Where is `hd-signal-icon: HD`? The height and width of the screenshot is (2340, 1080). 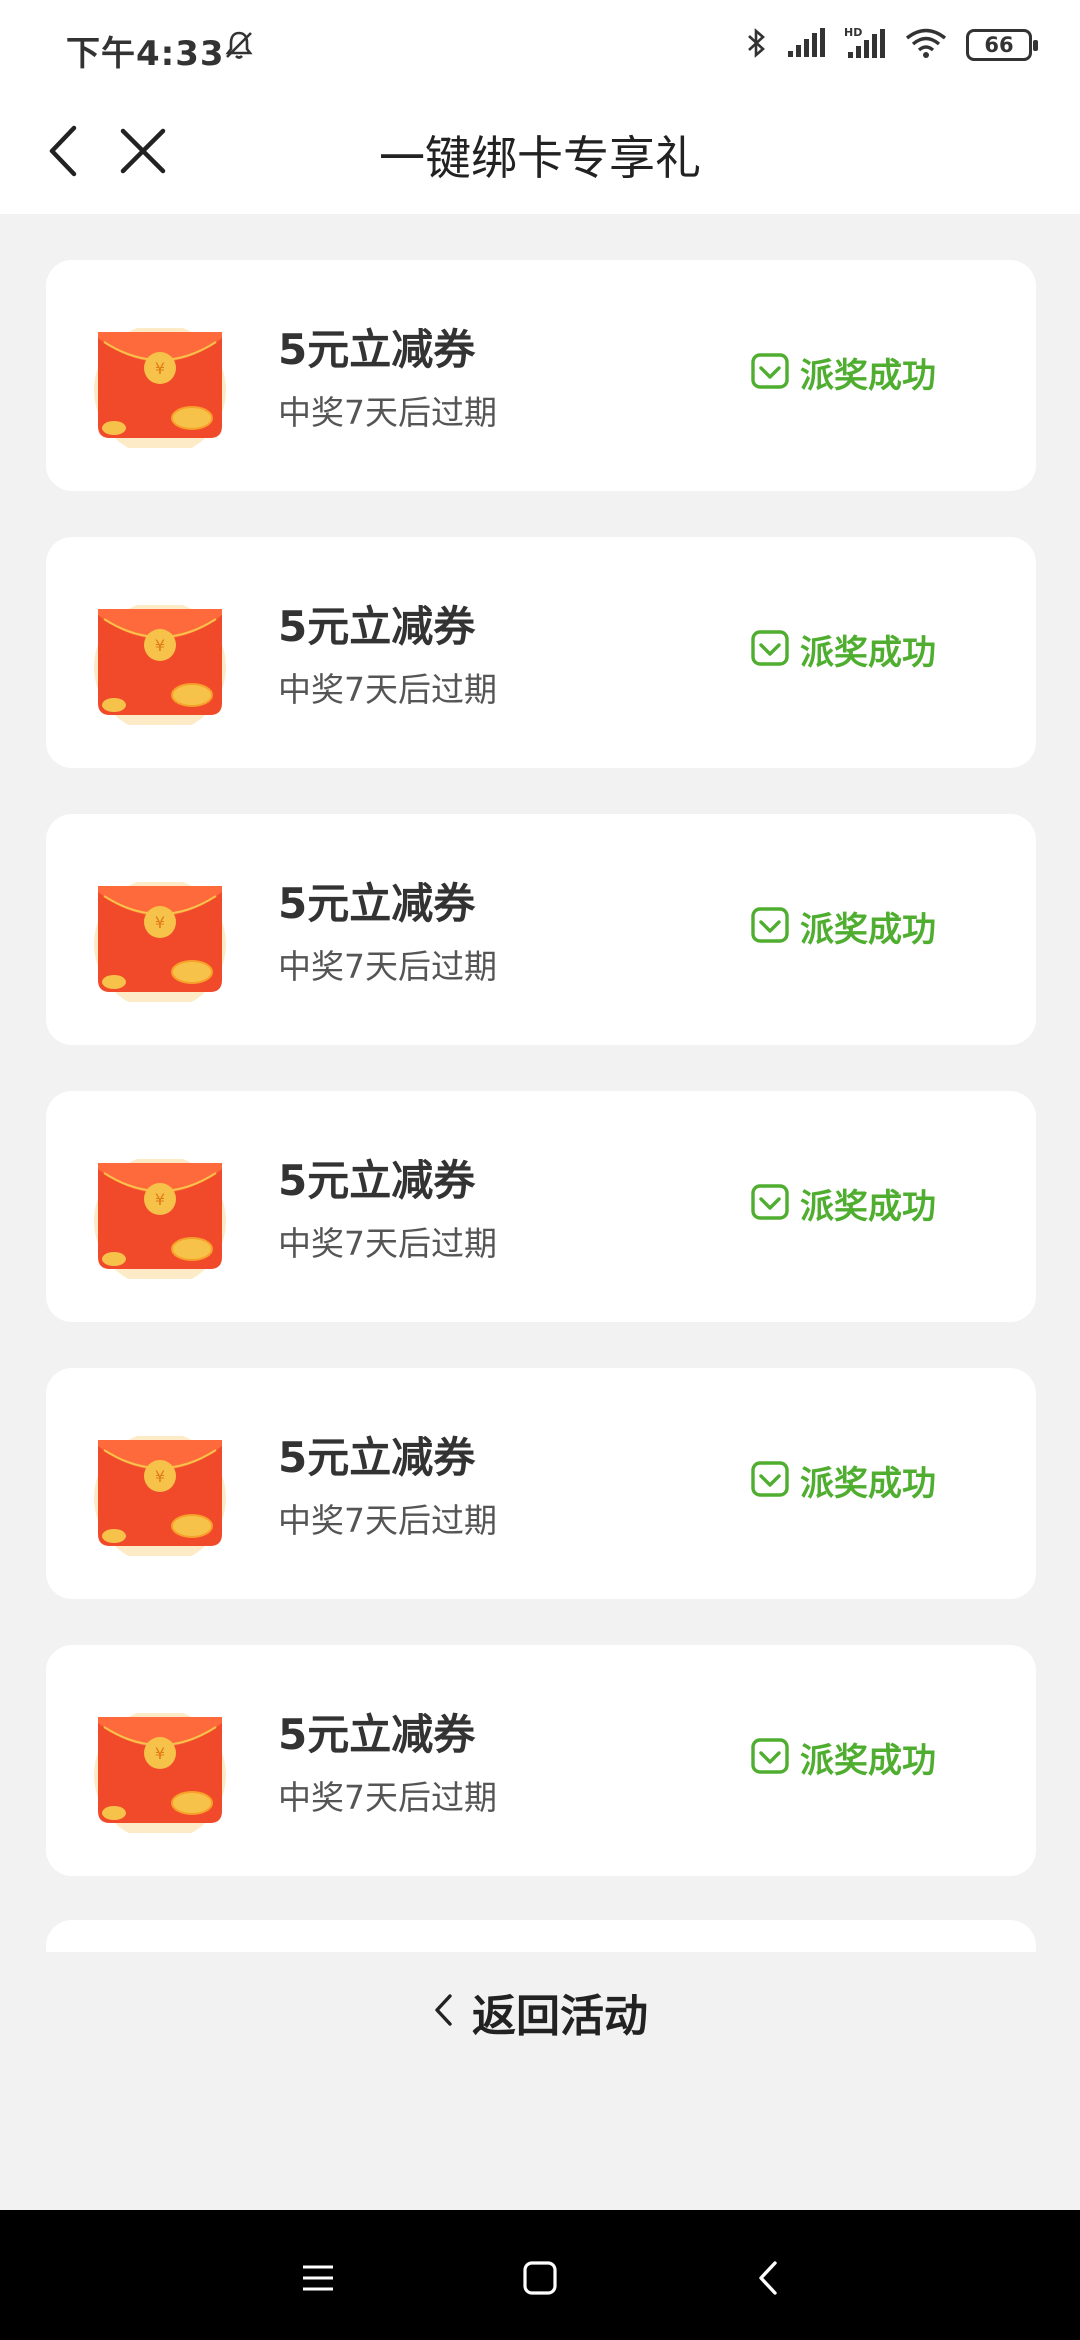 hd-signal-icon: HD is located at coordinates (865, 45).